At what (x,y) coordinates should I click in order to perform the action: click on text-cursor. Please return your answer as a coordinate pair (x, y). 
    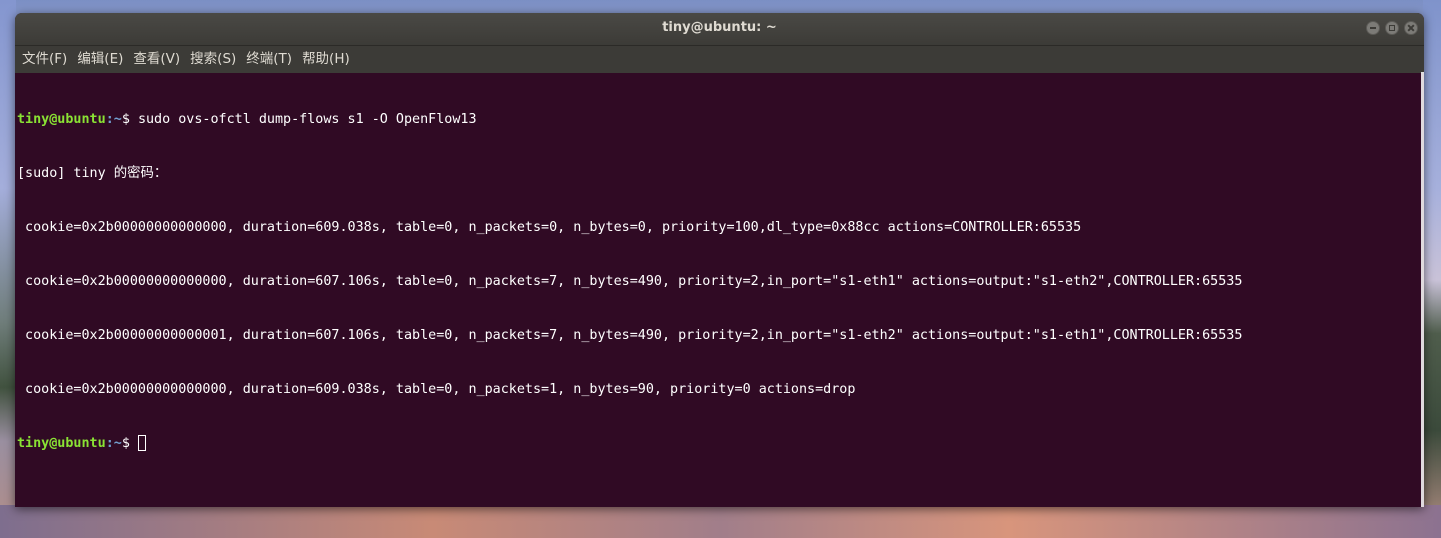
    Looking at the image, I should click on (141, 443).